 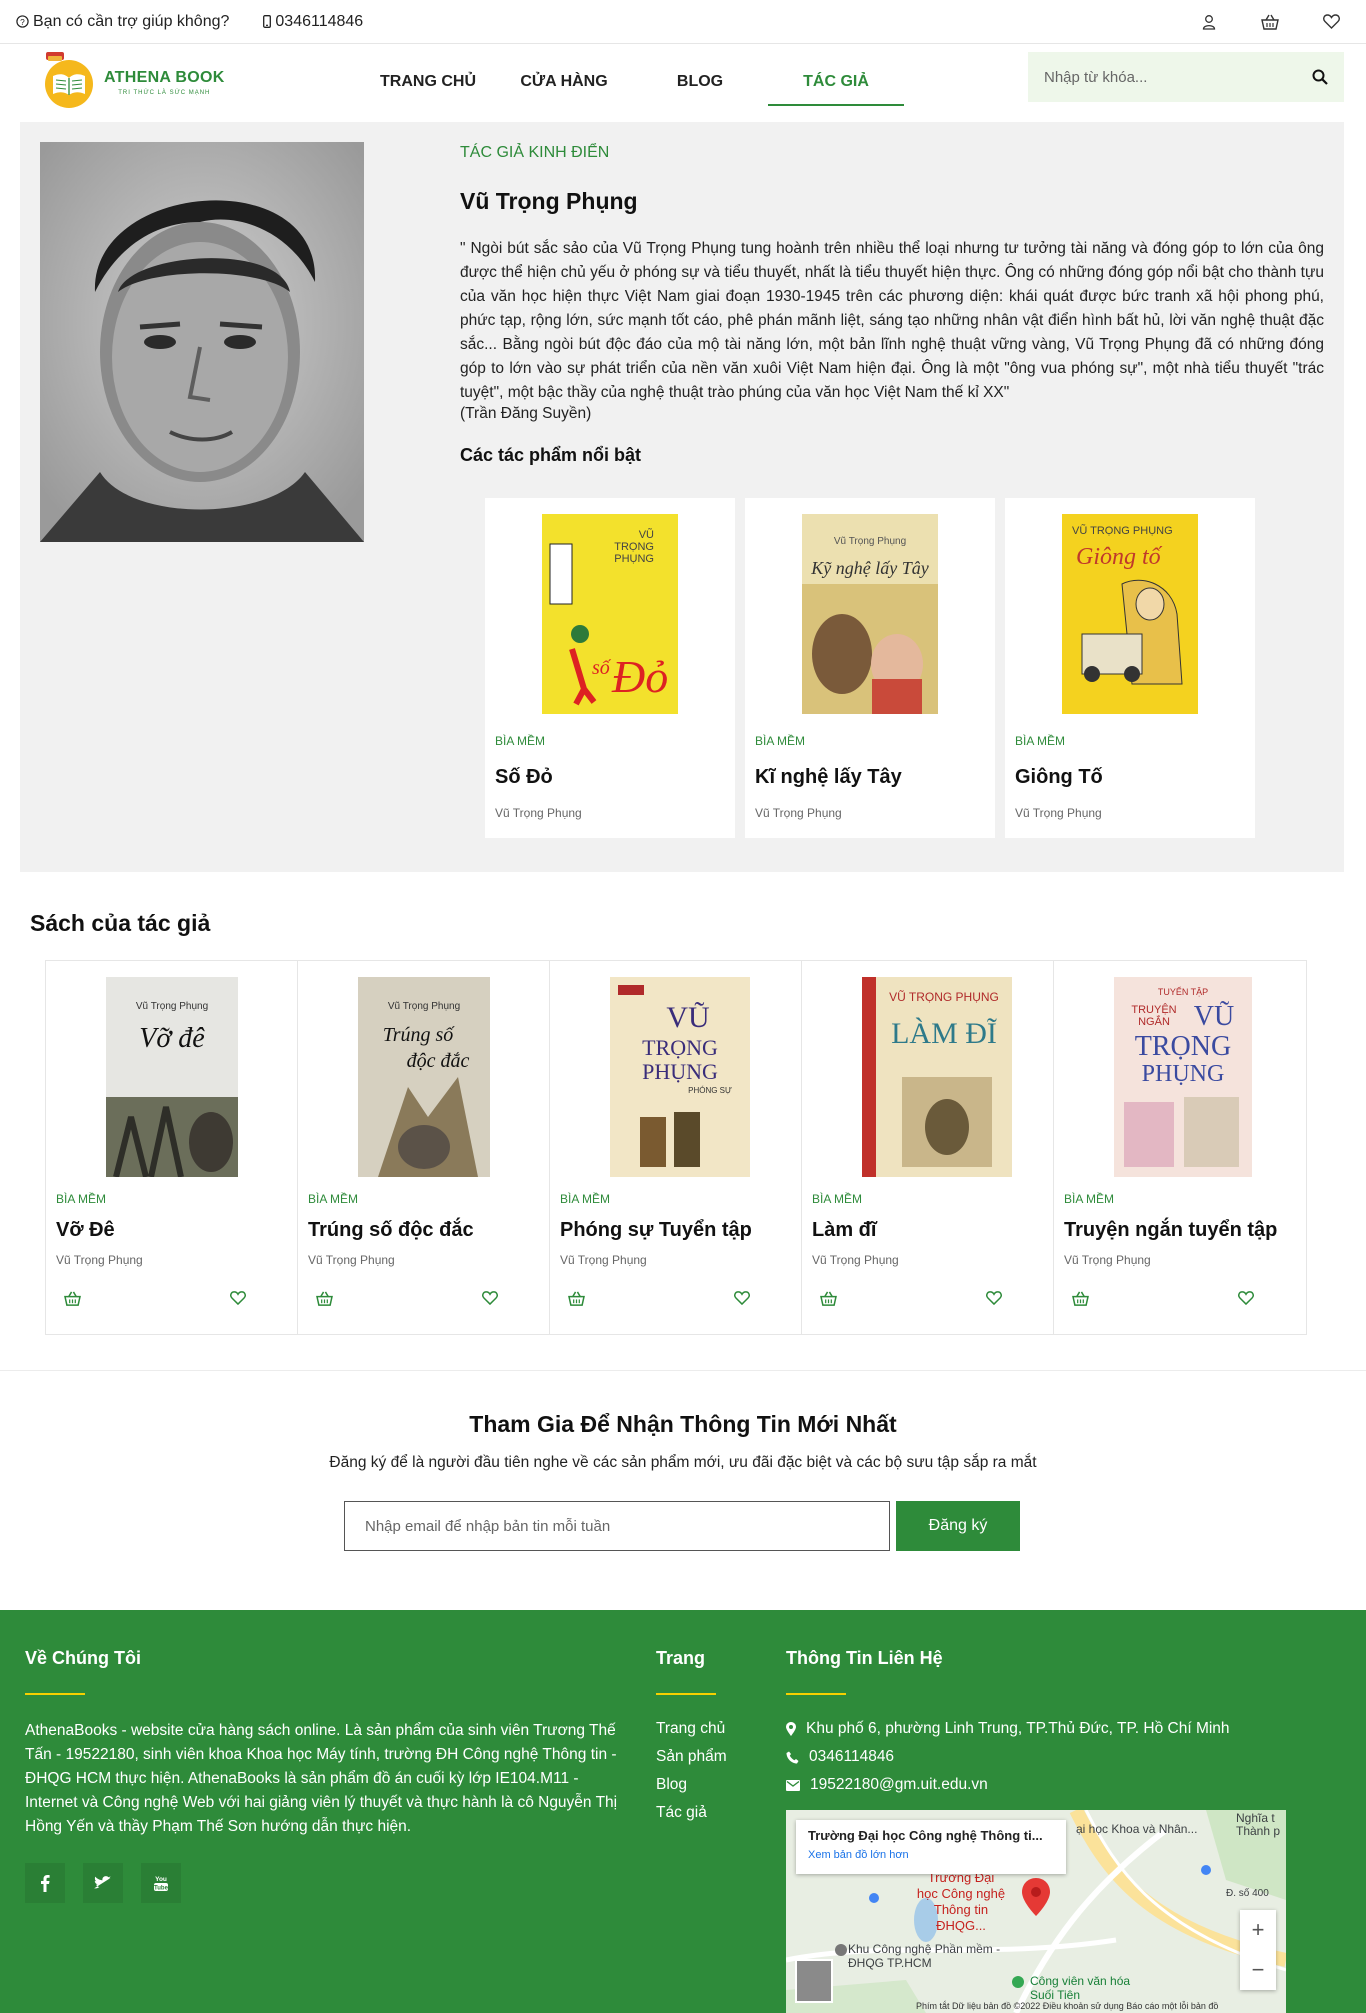 What do you see at coordinates (924, 1956) in the screenshot?
I see `map-place-label: Khu Công nghệ Phần mềm - ĐHQG TP.HCM` at bounding box center [924, 1956].